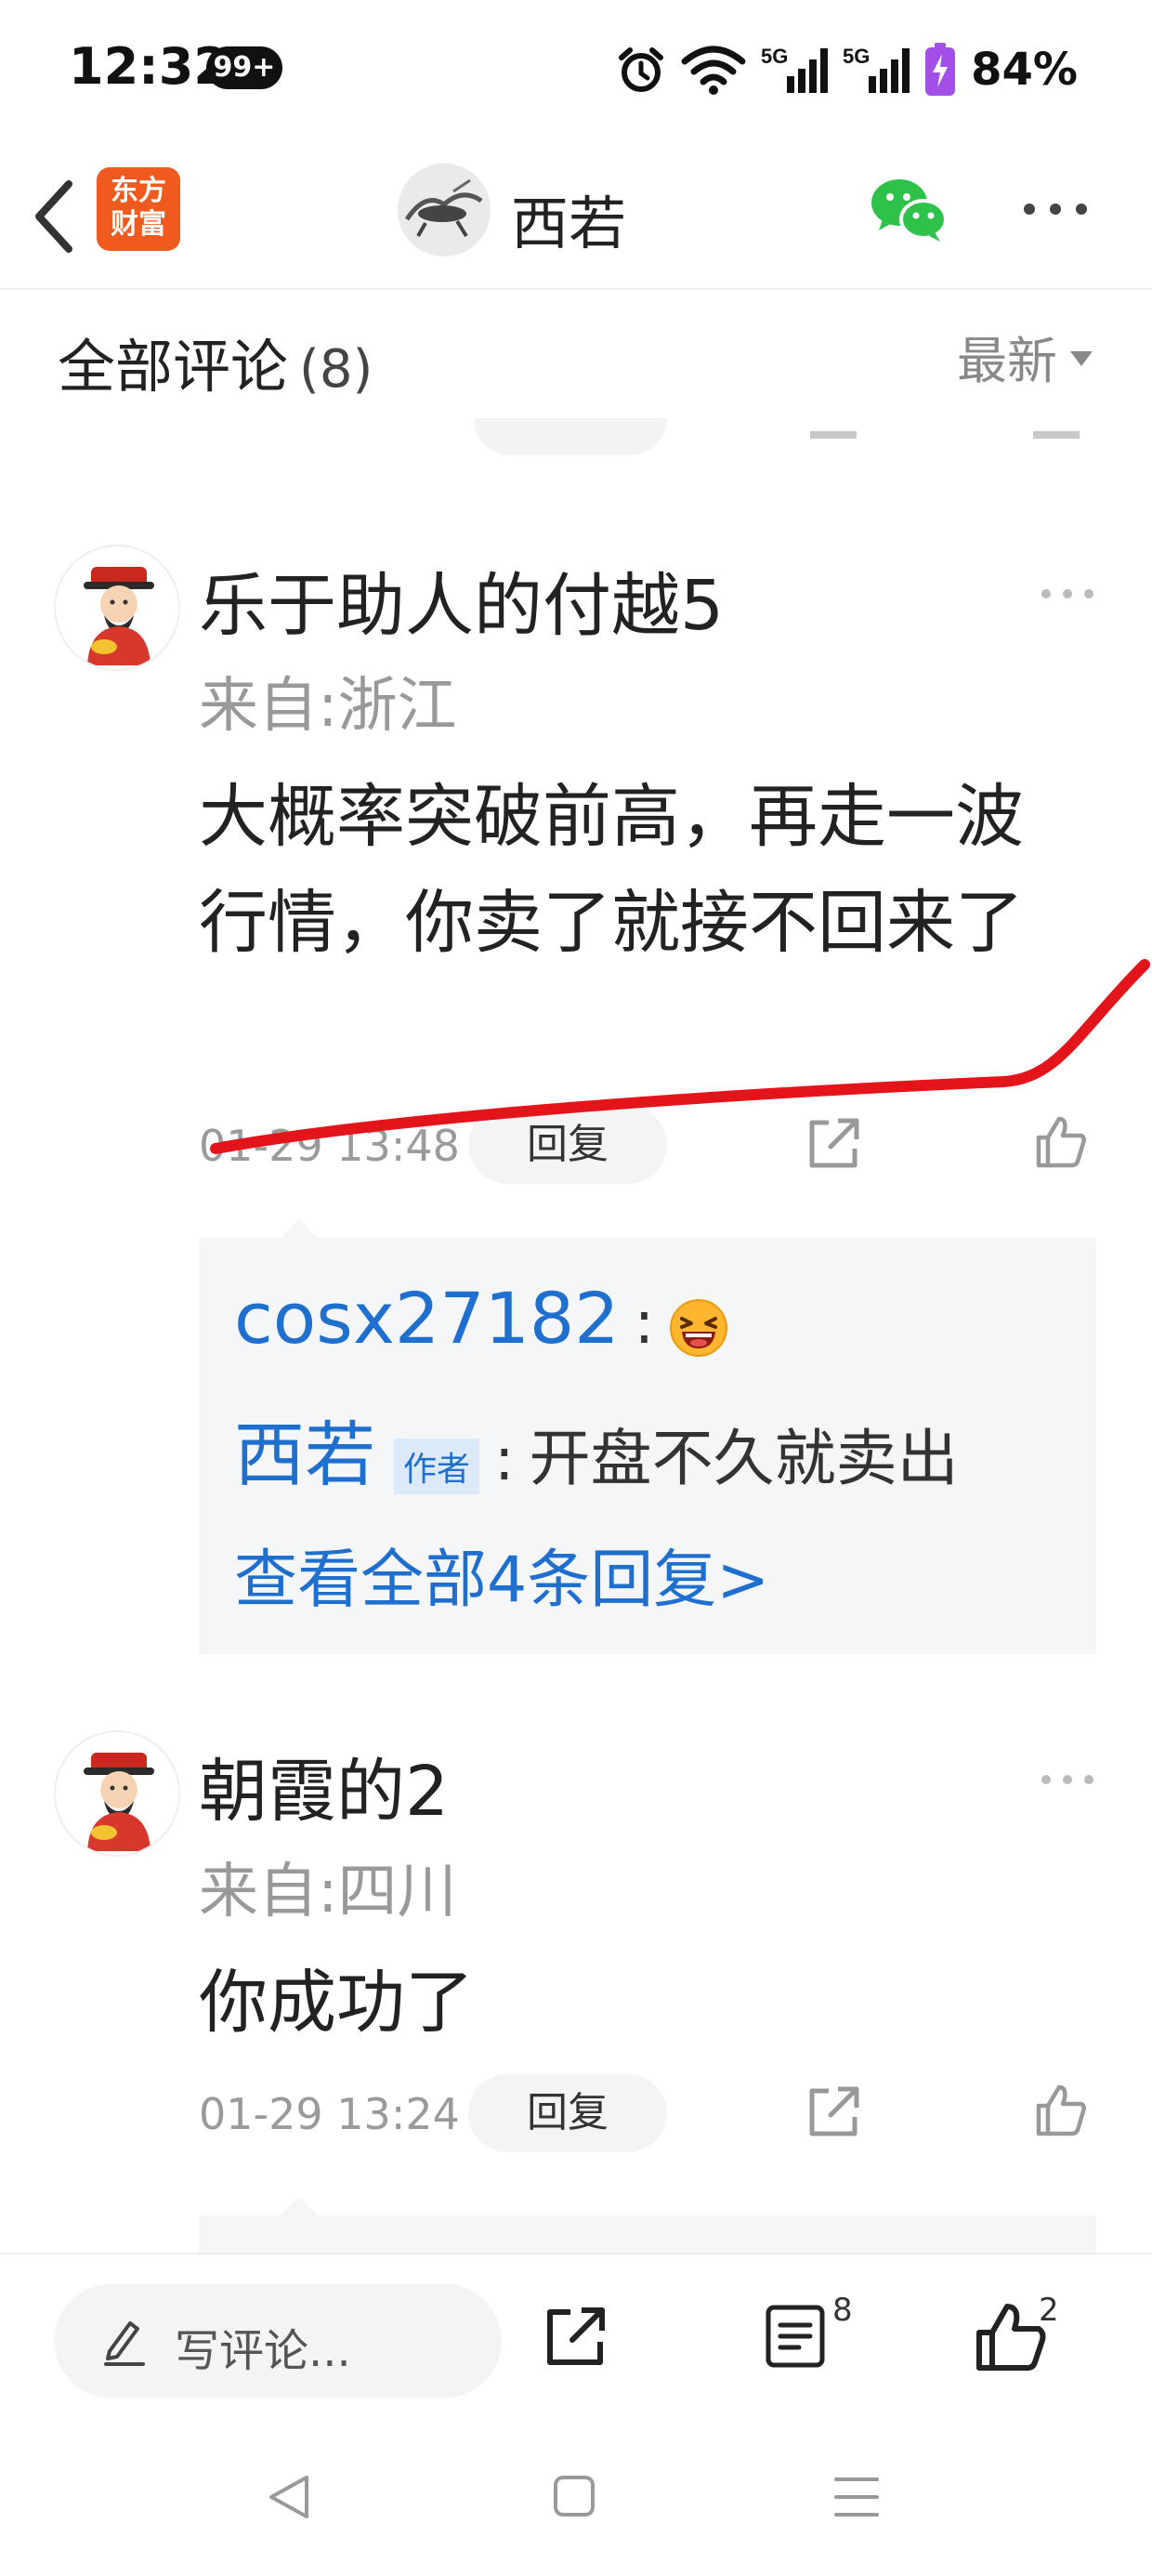 The height and width of the screenshot is (2576, 1152). I want to click on alarm-icon, so click(641, 69).